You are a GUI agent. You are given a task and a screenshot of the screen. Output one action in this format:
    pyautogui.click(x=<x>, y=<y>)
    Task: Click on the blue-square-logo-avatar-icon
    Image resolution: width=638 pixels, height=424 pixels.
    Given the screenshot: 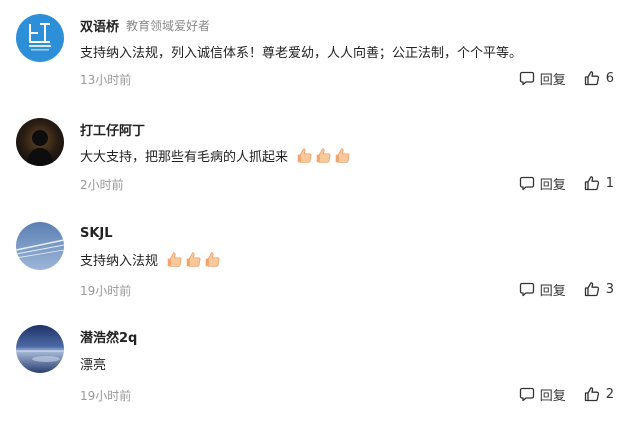 What is the action you would take?
    pyautogui.click(x=40, y=38)
    